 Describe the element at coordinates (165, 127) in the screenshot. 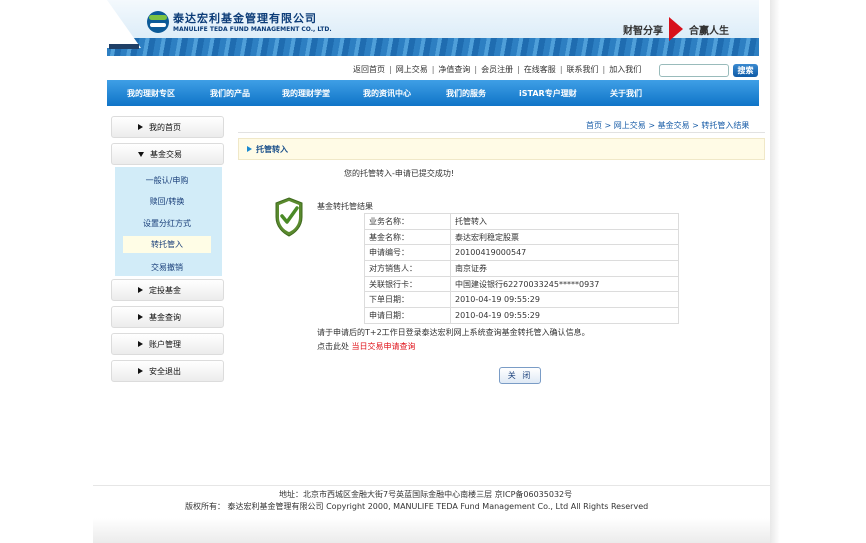

I see `sidebar-item-label: 我的首页` at that location.